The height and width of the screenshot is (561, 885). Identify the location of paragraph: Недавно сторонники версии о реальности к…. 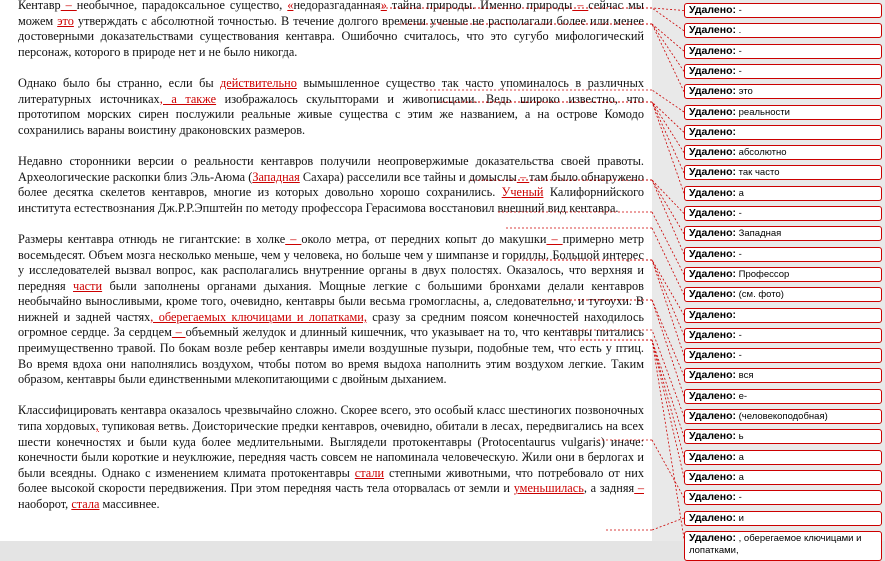
(331, 185).